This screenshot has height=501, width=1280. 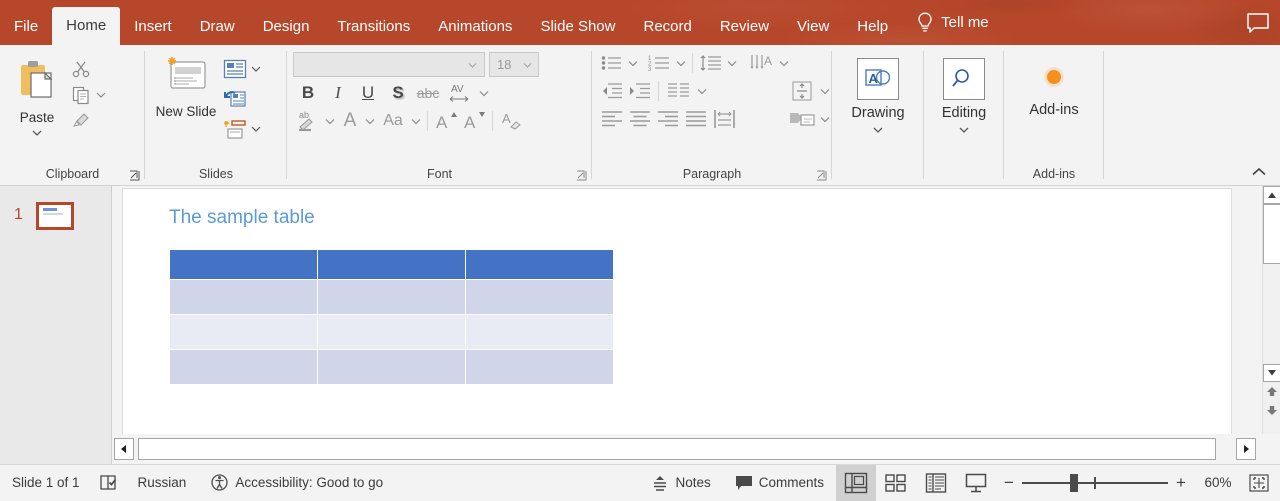 I want to click on scroll-right-button, so click(x=1246, y=449).